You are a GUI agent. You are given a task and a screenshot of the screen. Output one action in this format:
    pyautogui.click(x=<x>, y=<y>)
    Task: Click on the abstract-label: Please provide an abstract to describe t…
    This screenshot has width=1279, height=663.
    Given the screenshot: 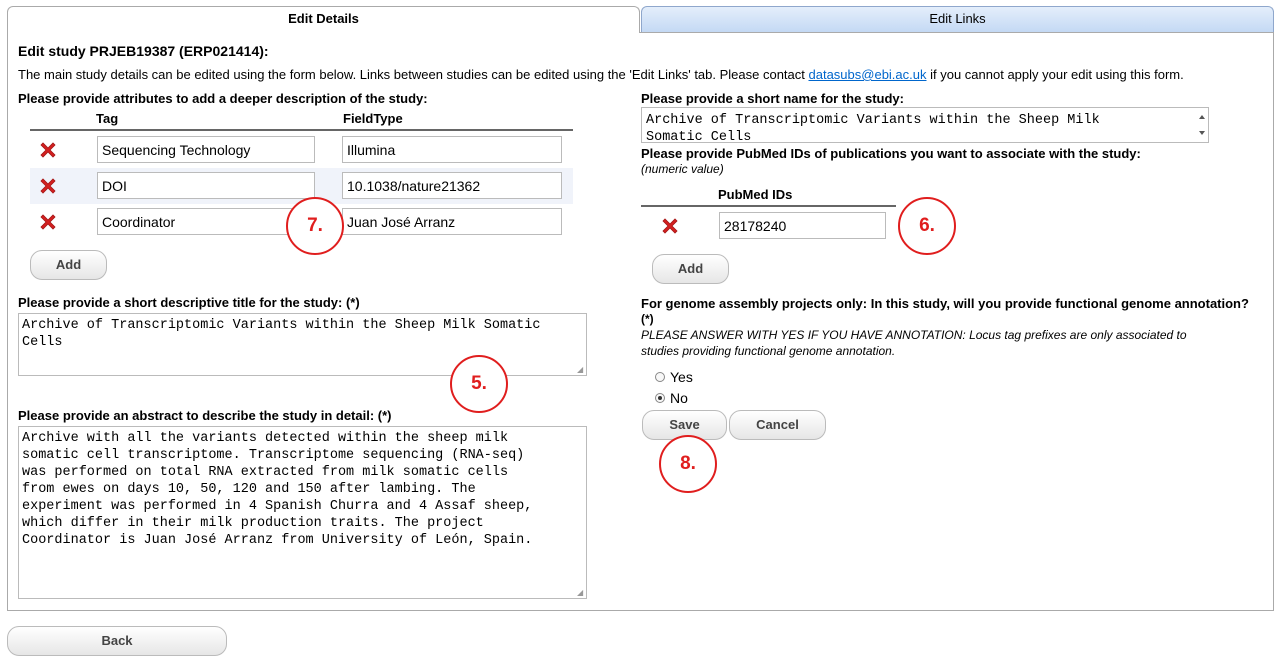 What is the action you would take?
    pyautogui.click(x=205, y=415)
    